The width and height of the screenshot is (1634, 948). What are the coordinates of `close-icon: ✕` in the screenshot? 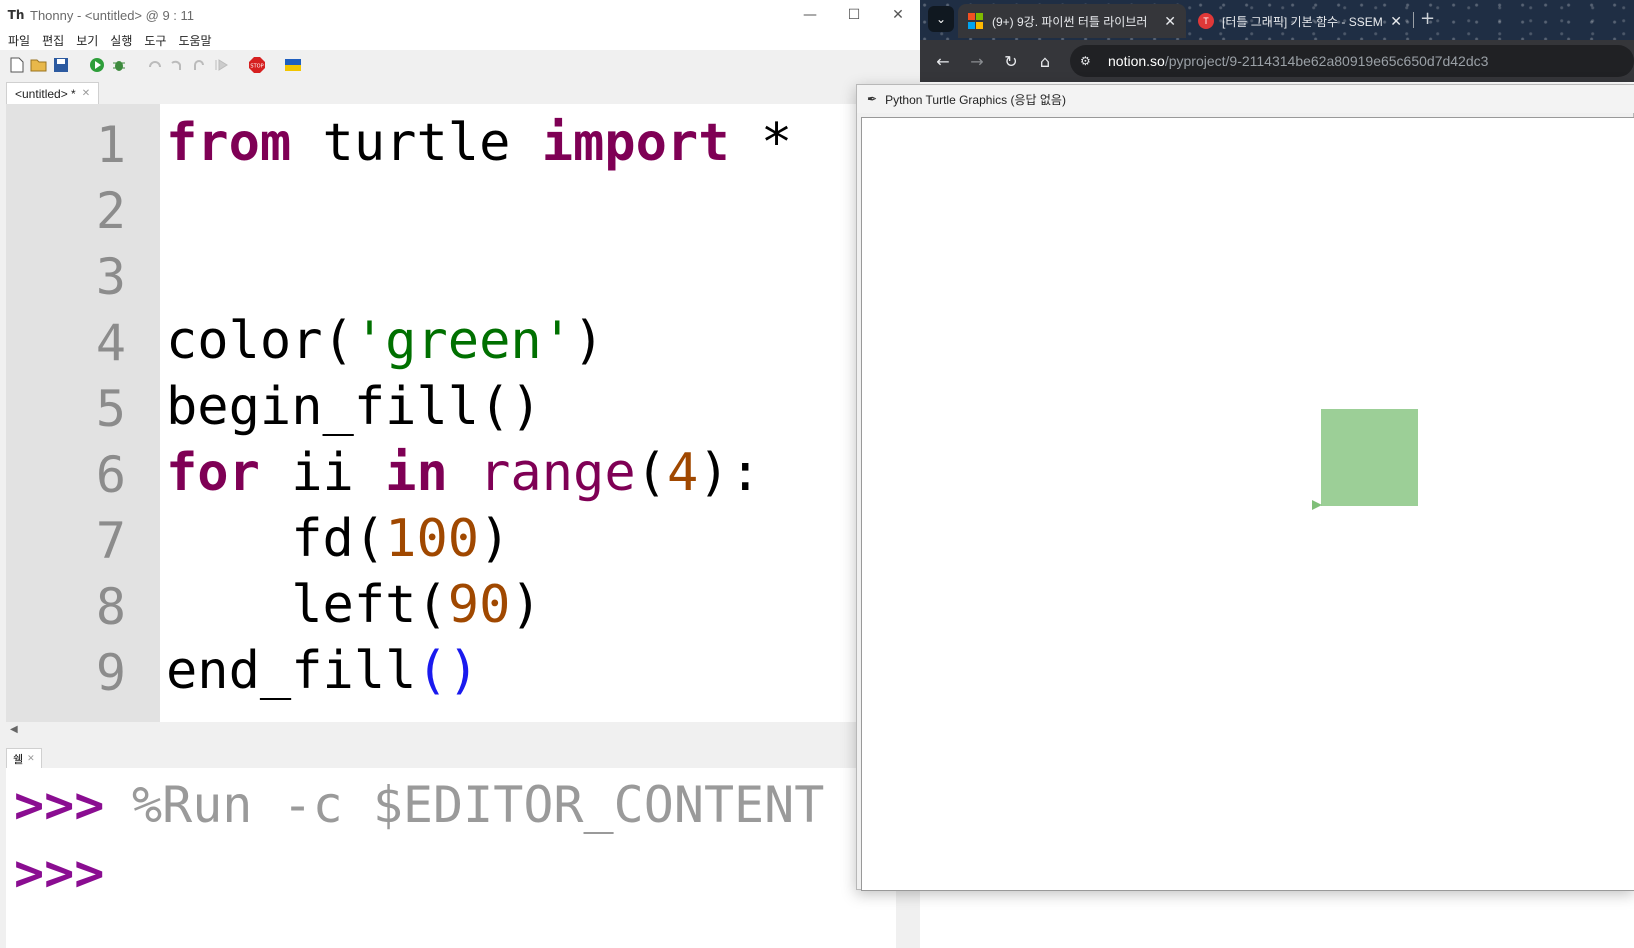 It's located at (898, 15).